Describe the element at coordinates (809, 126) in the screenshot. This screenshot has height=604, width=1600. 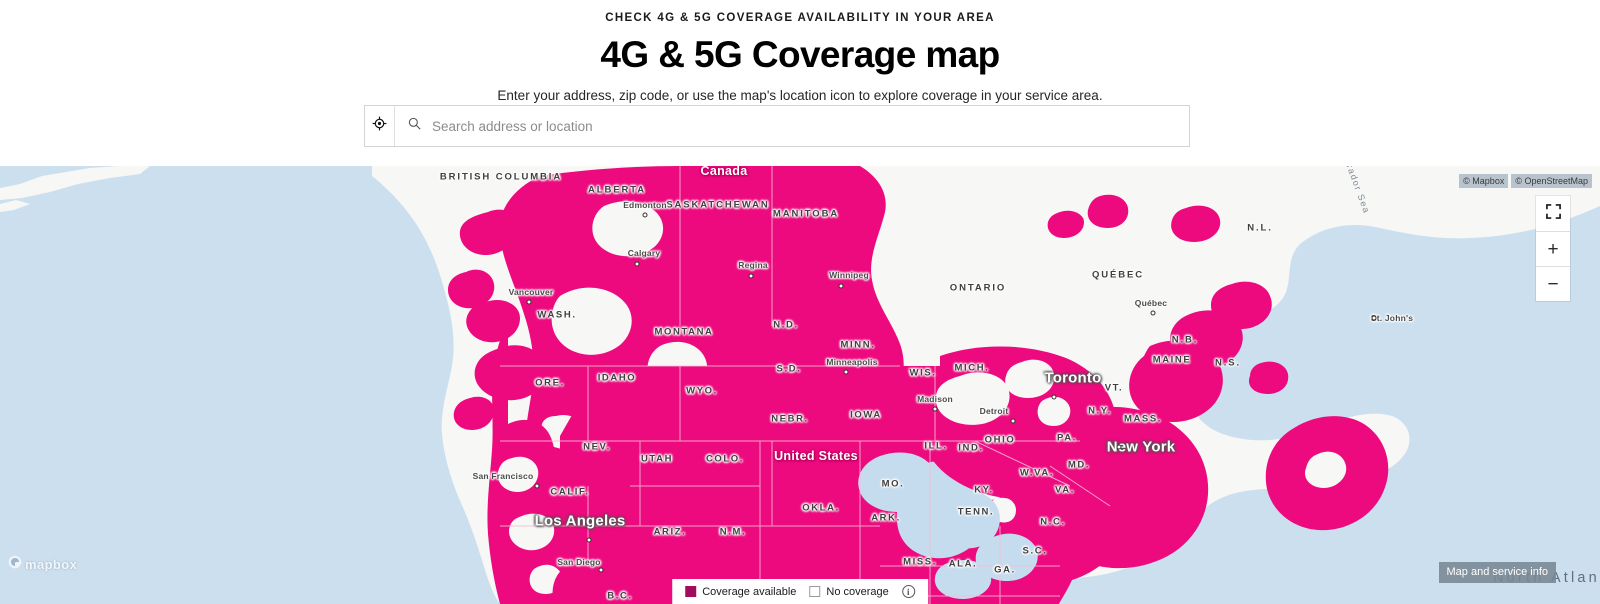
I see `search-input` at that location.